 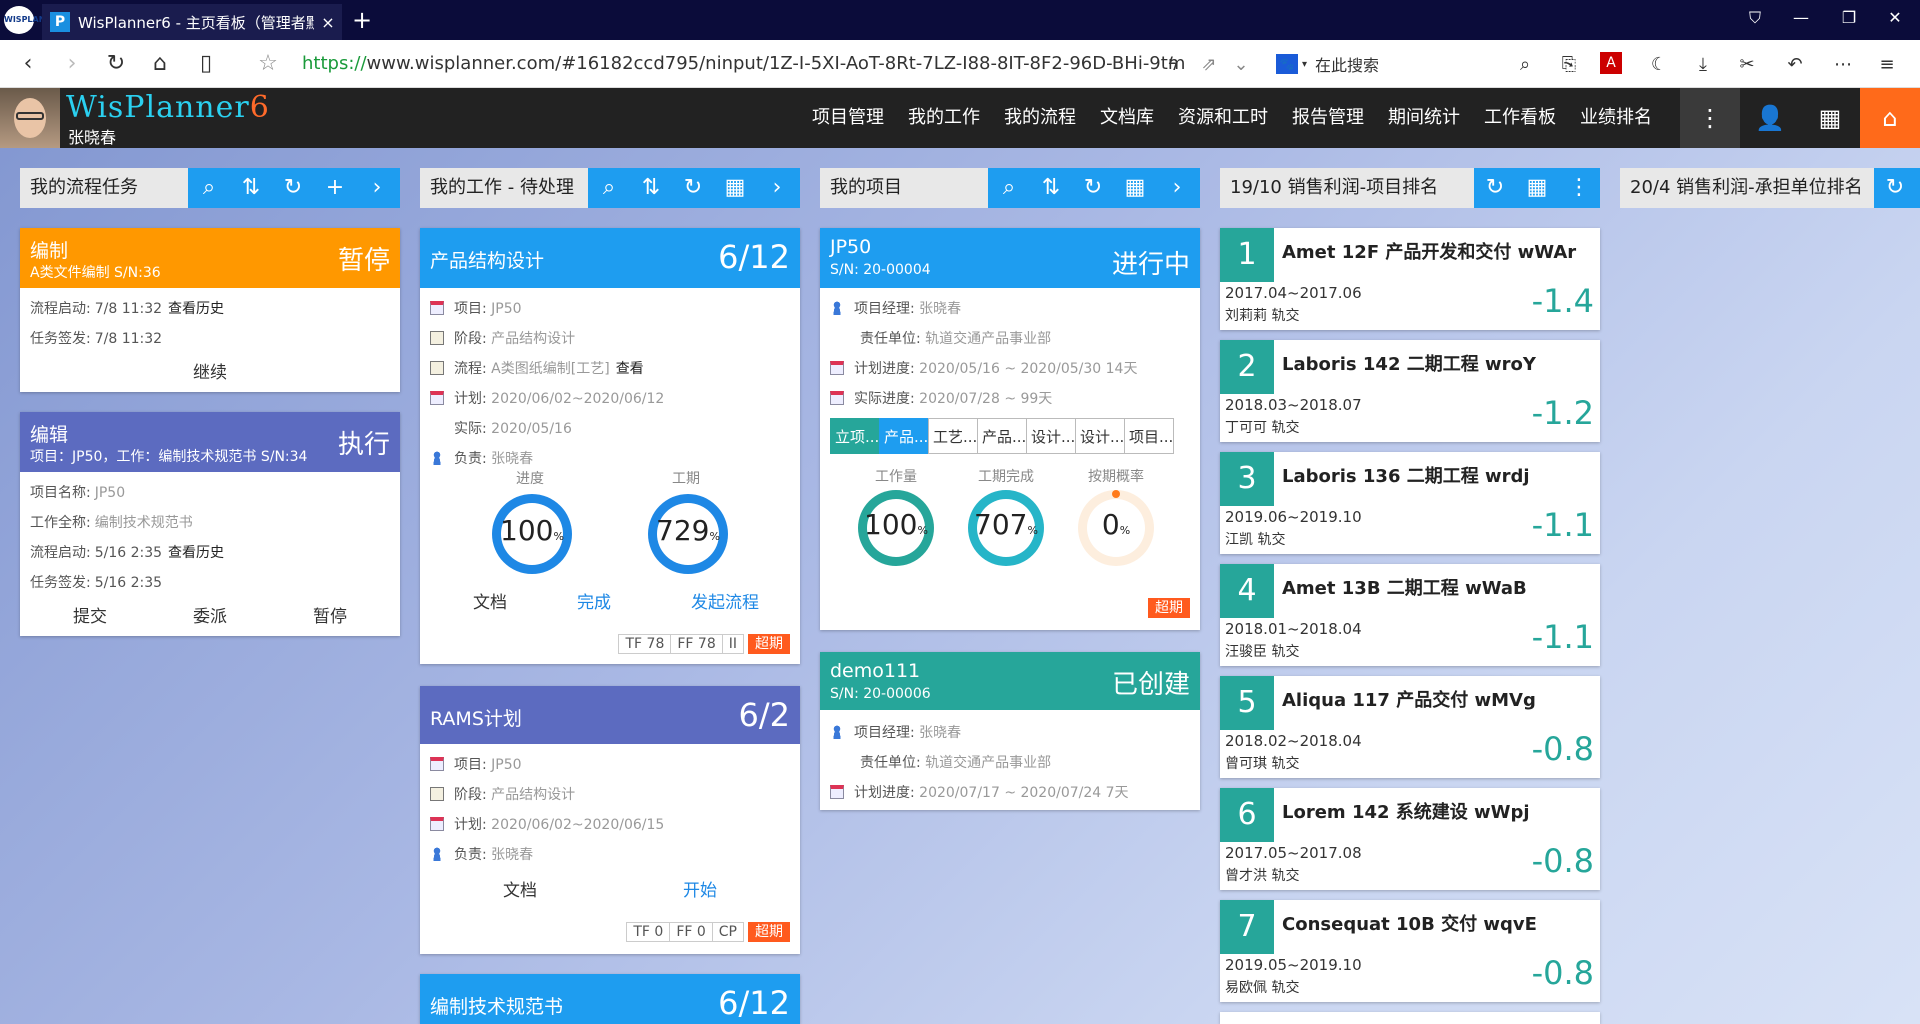 I want to click on browser-search-box: 🐾 ▾ 在此搜索, so click(x=1406, y=64).